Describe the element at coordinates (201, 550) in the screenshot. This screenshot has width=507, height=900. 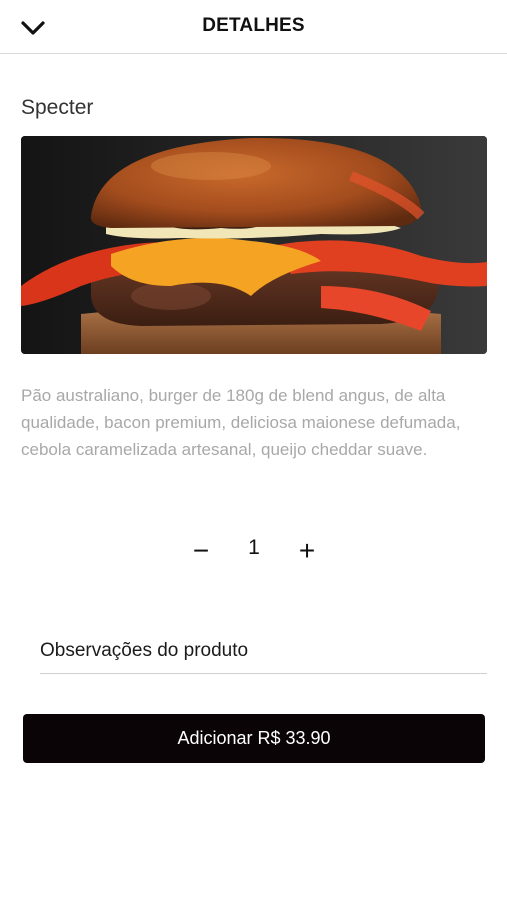
I see `decrease-quantity-button: −` at that location.